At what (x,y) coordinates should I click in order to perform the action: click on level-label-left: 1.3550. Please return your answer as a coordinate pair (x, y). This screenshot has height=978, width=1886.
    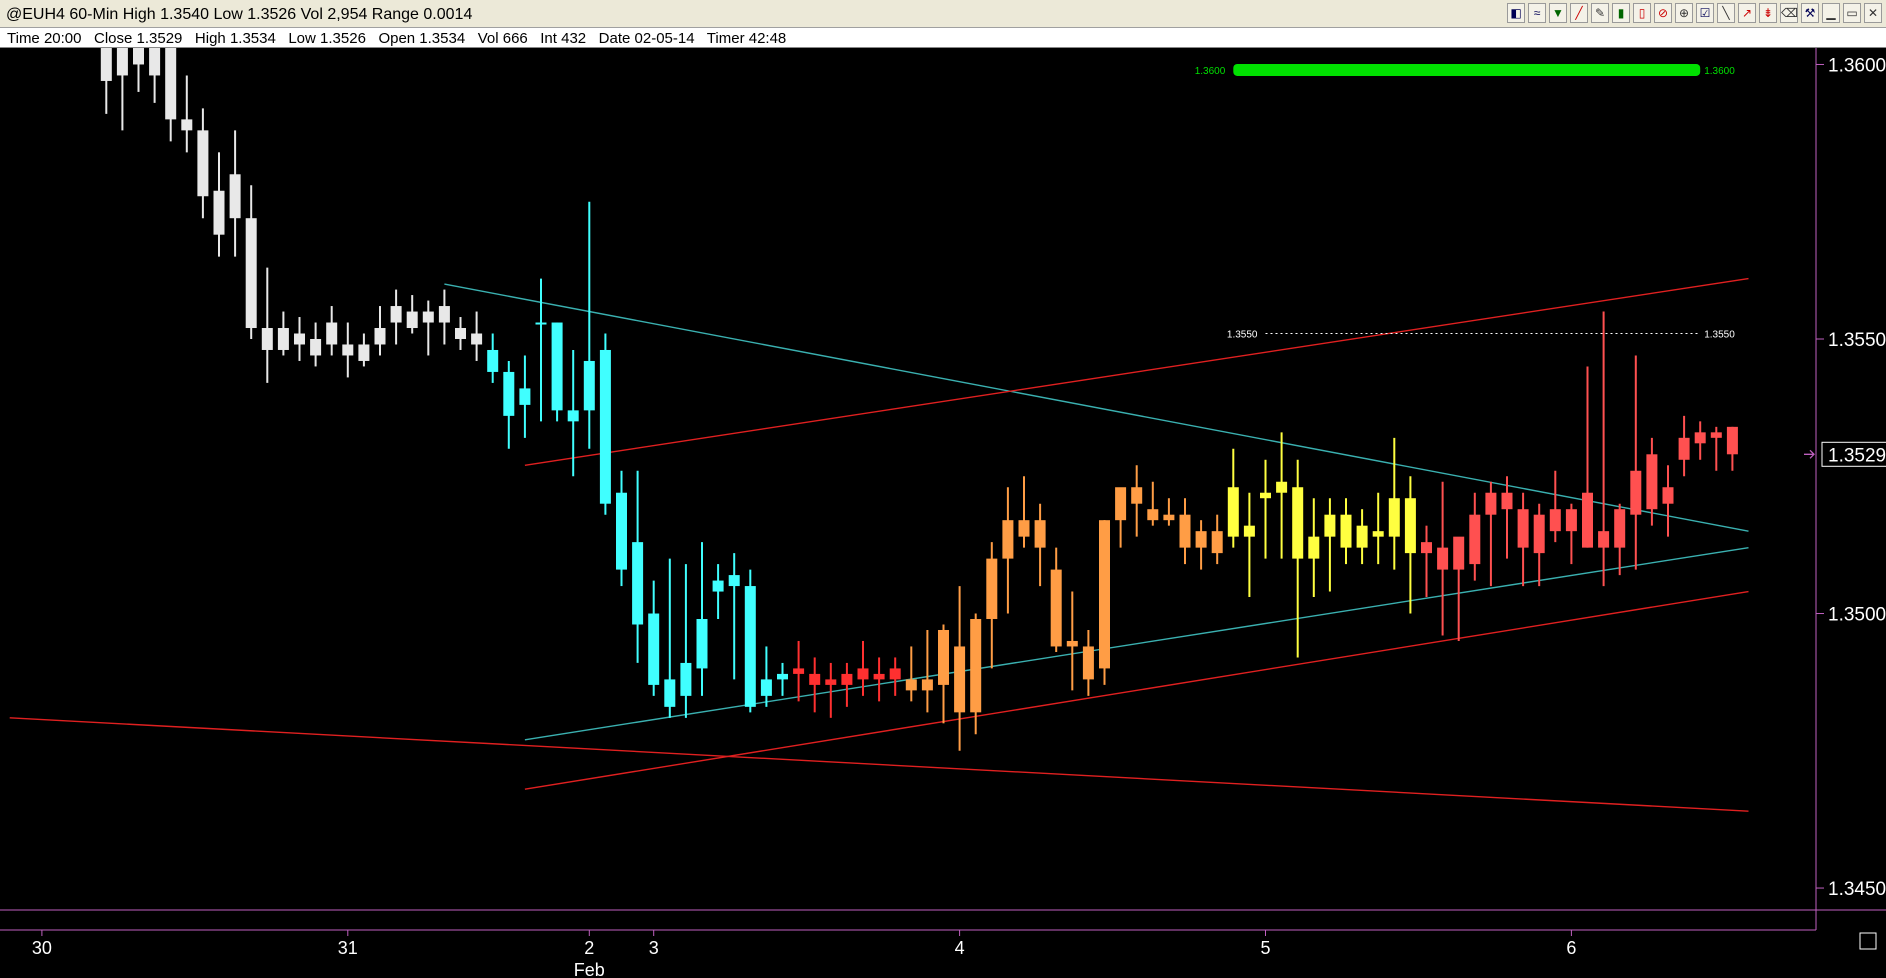
    Looking at the image, I should click on (1242, 335).